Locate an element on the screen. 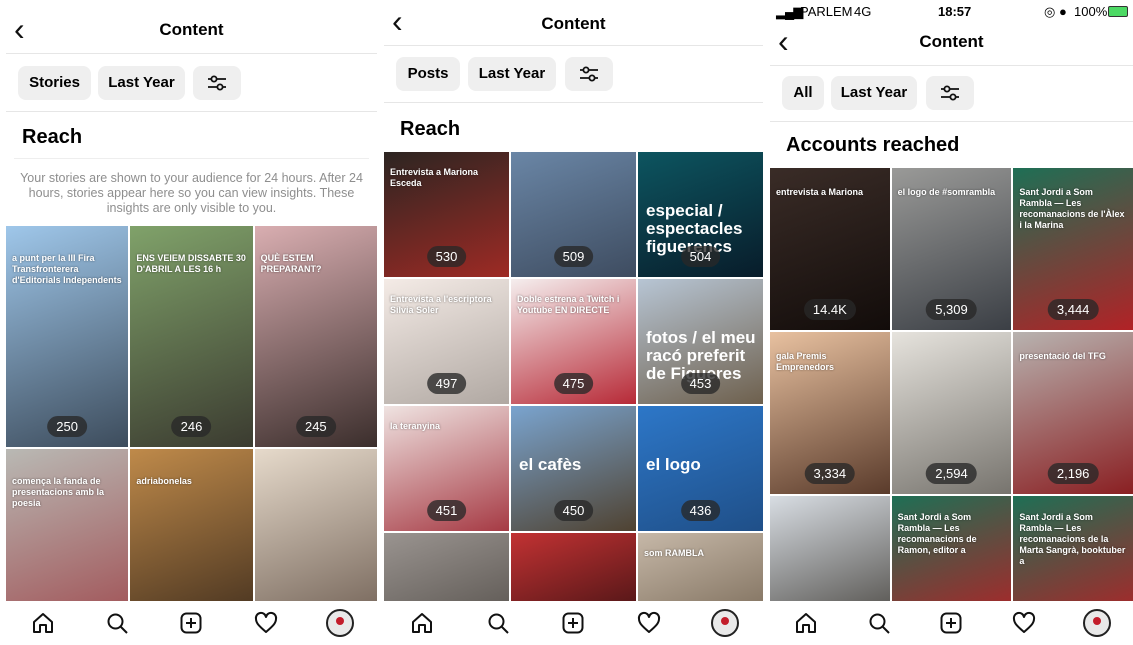  section-heading: Accounts reached is located at coordinates (873, 145).